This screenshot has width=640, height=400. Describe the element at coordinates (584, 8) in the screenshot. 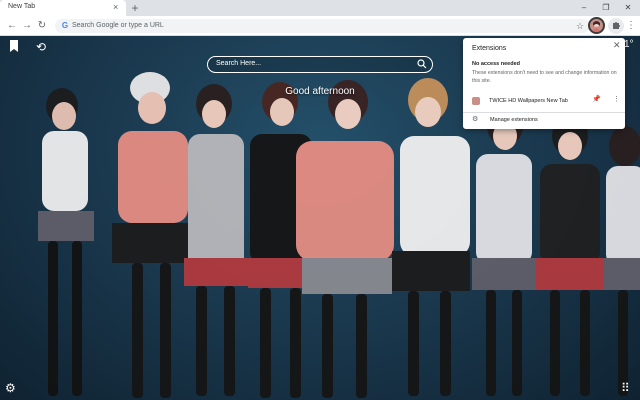

I see `minimize-icon: –` at that location.